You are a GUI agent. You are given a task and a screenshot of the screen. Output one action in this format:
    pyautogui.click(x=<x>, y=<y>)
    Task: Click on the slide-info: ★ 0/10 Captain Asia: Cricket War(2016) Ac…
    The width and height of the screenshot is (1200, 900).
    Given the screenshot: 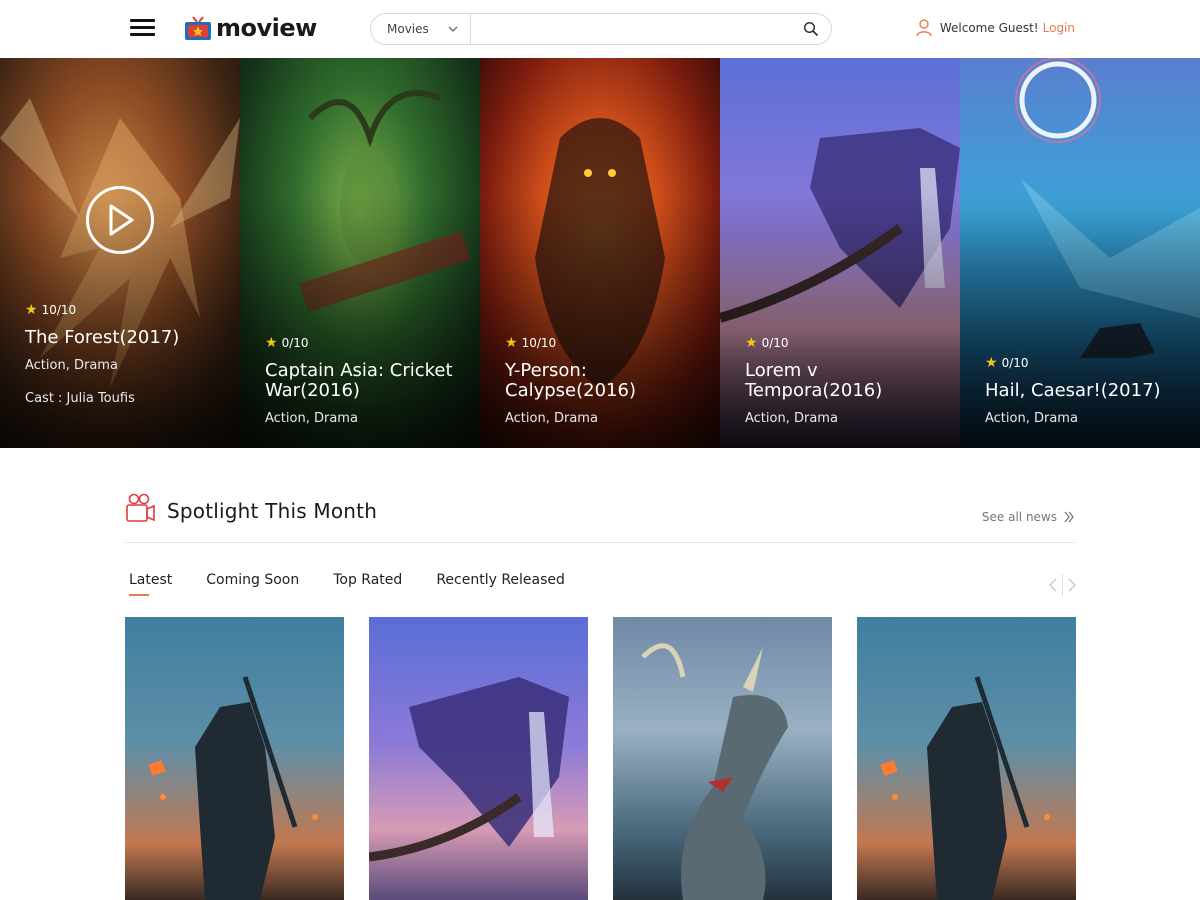 What is the action you would take?
    pyautogui.click(x=367, y=380)
    